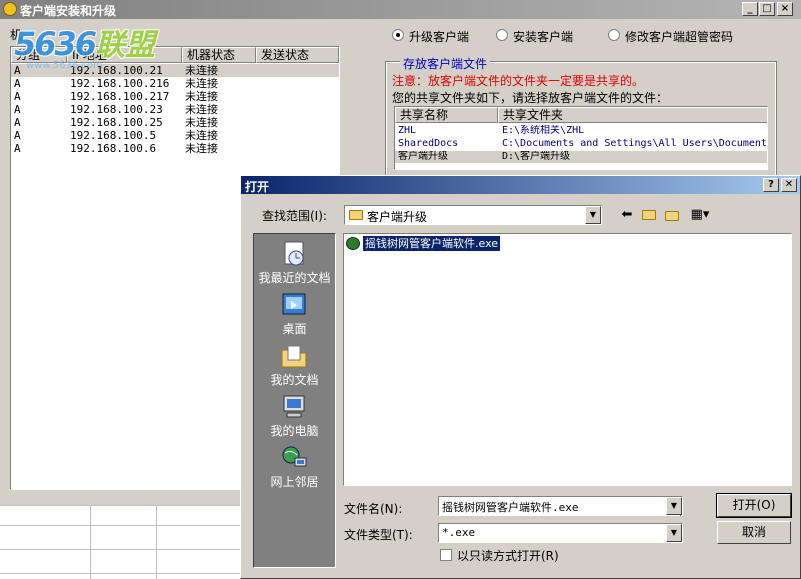 The image size is (801, 579). I want to click on exe-file-icon, so click(353, 243).